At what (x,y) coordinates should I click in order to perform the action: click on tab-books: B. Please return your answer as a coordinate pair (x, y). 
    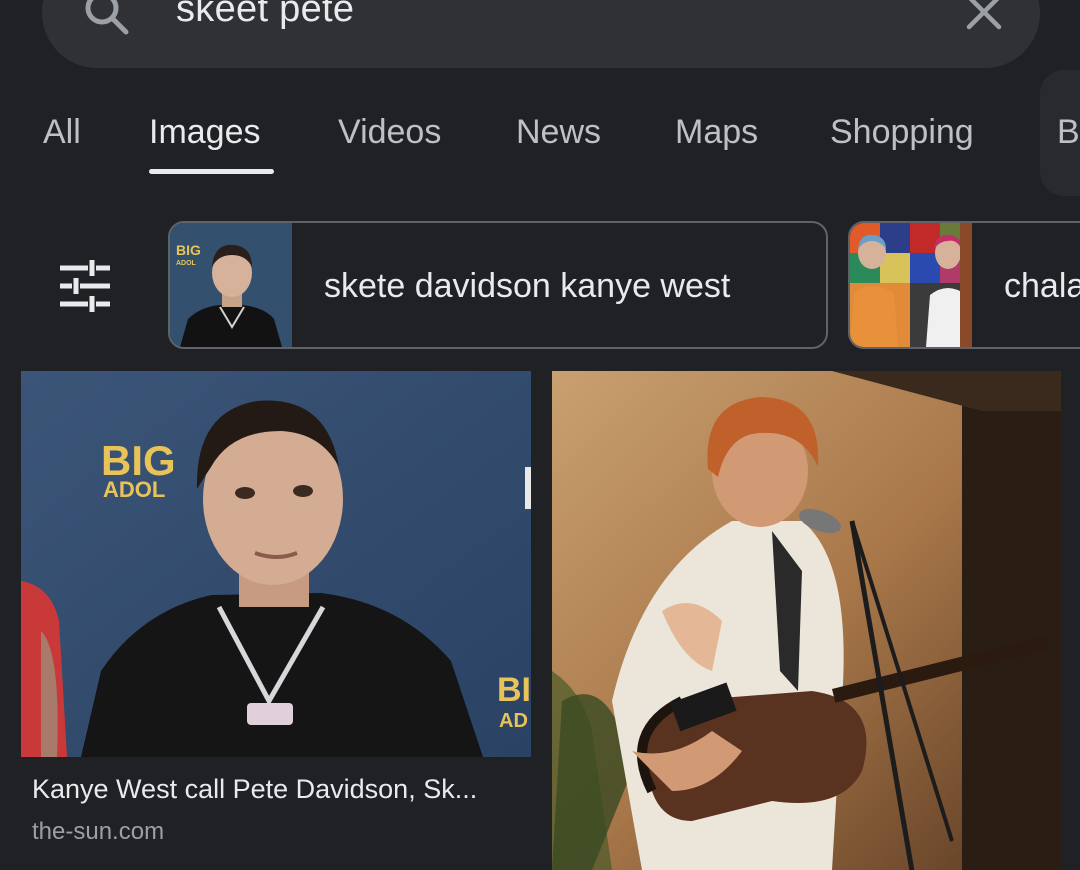
    Looking at the image, I should click on (1068, 132).